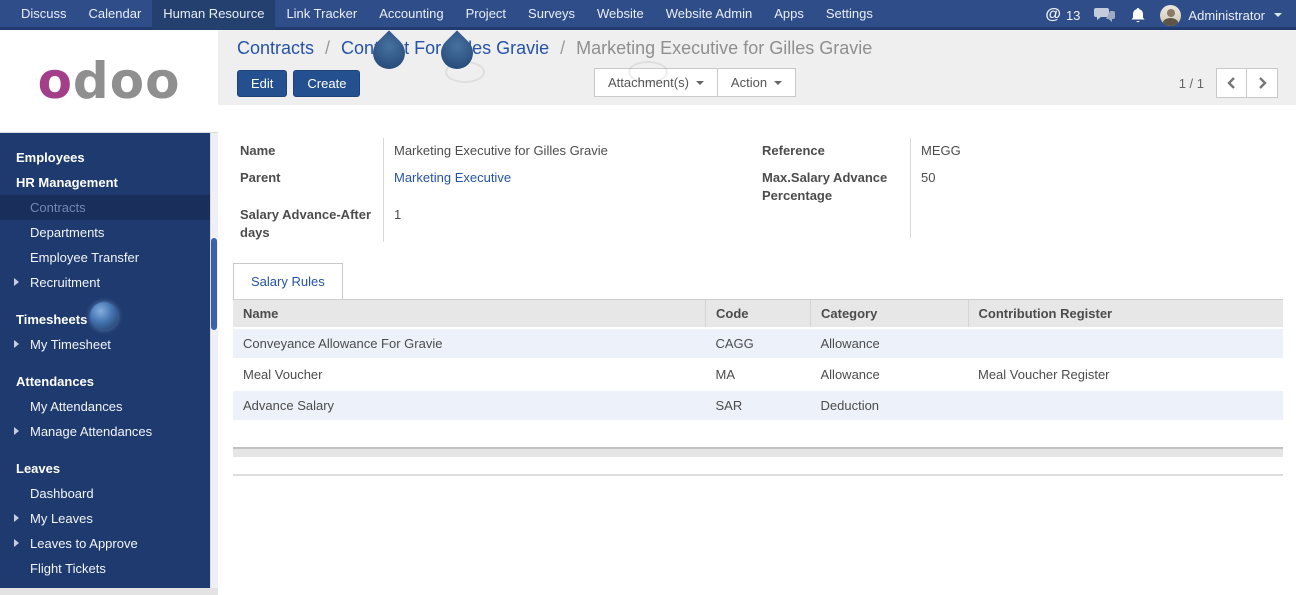  I want to click on sidebar-label: Manage Attendances, so click(91, 431).